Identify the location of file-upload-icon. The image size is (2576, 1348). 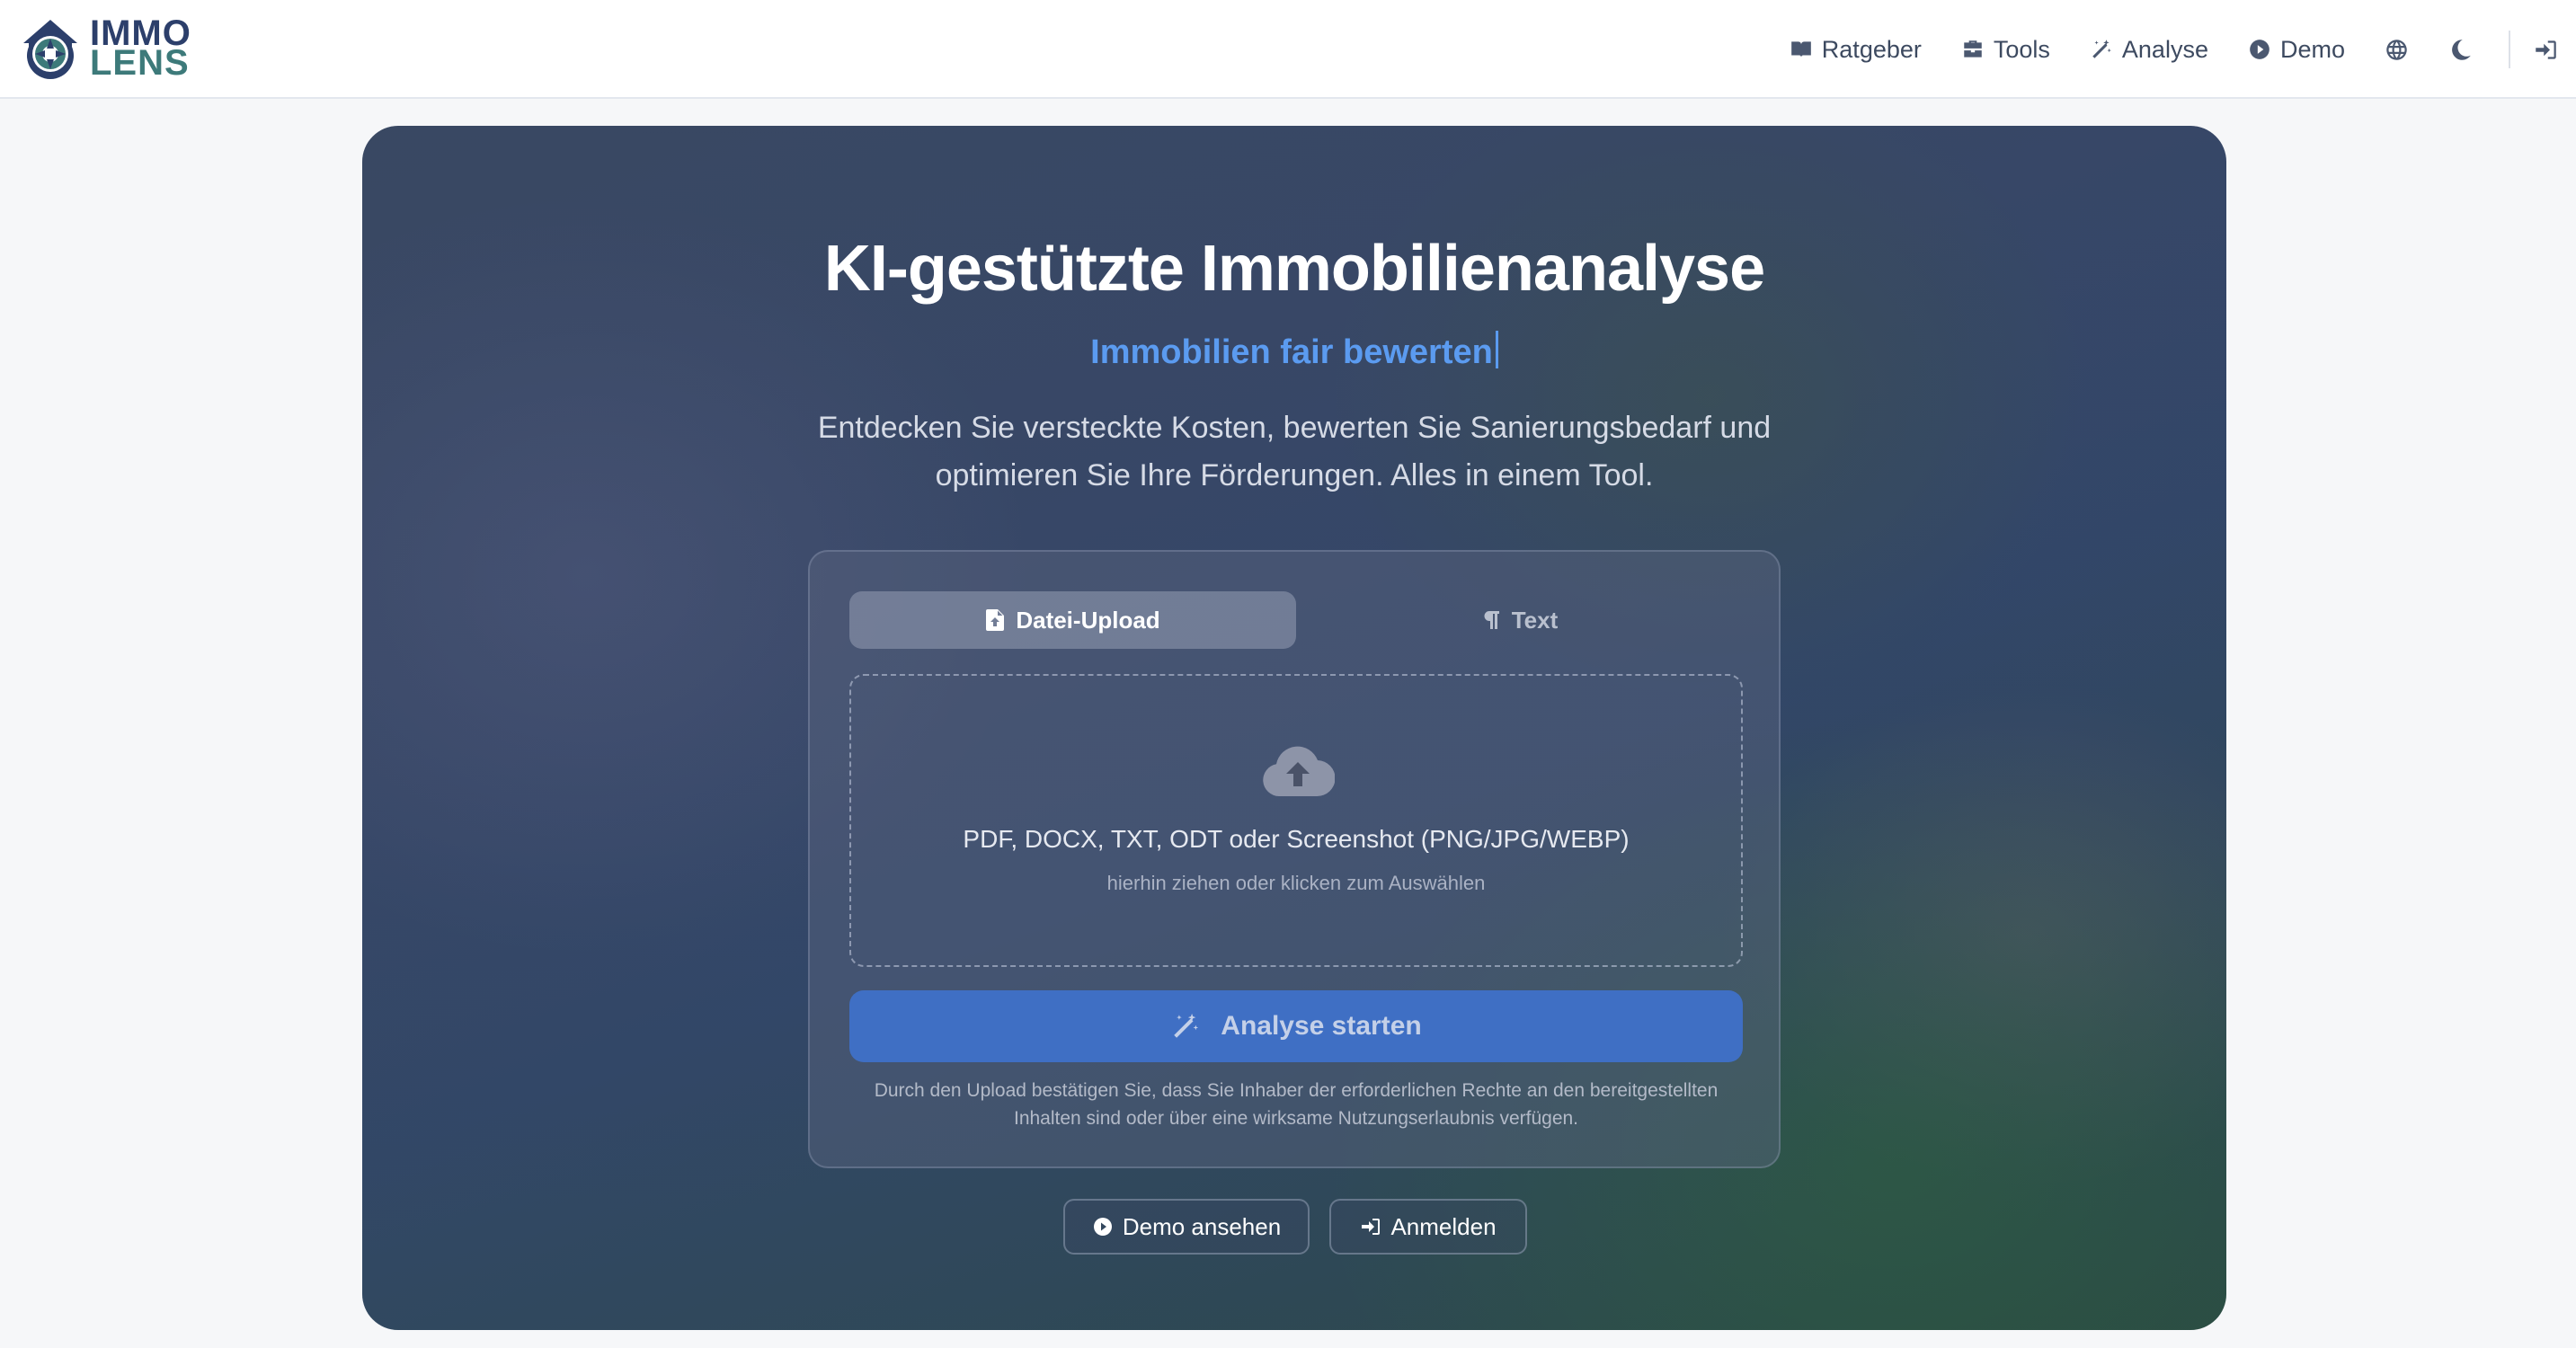
(995, 620).